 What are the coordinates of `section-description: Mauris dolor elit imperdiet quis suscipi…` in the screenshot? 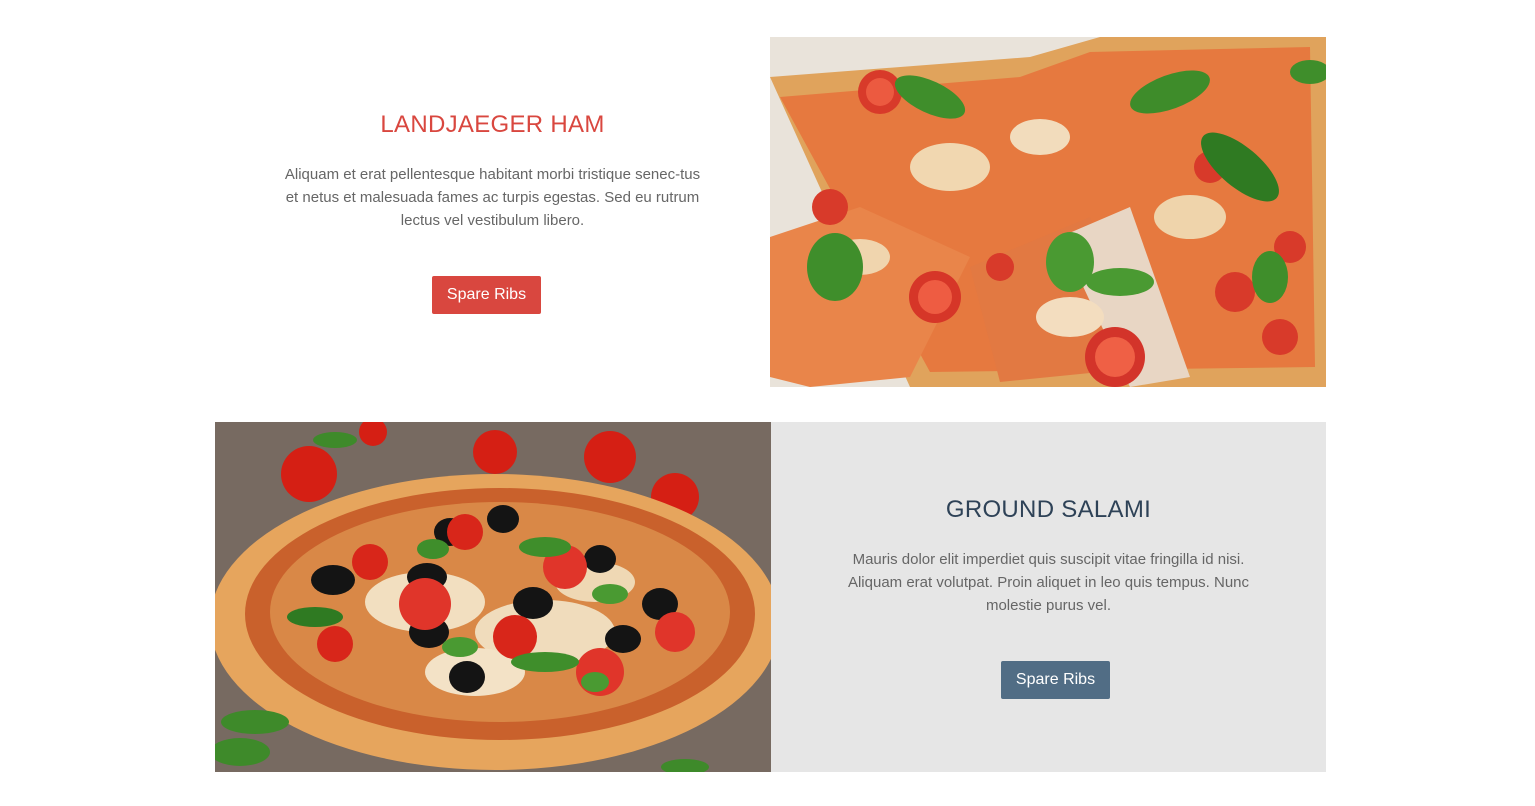 It's located at (1048, 582).